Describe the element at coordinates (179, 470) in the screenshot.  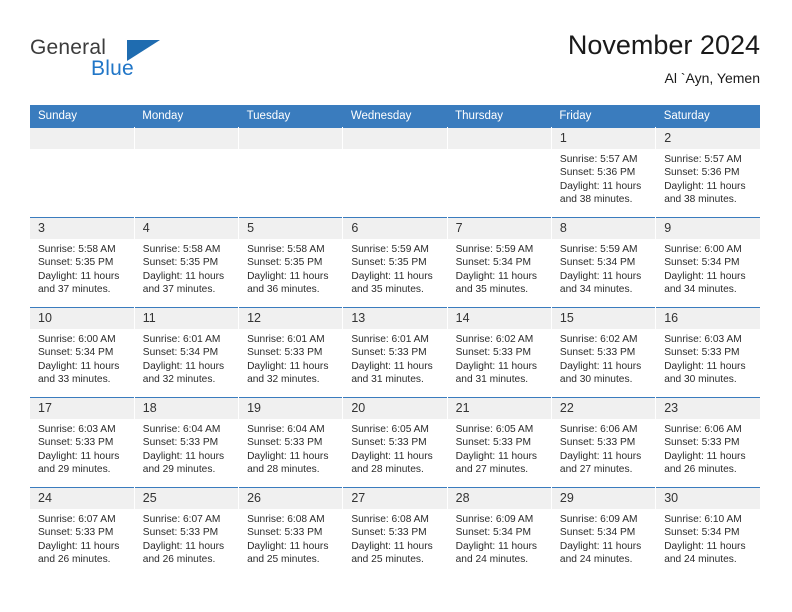
I see `day-info-daylight-line2: and 29 minutes.` at that location.